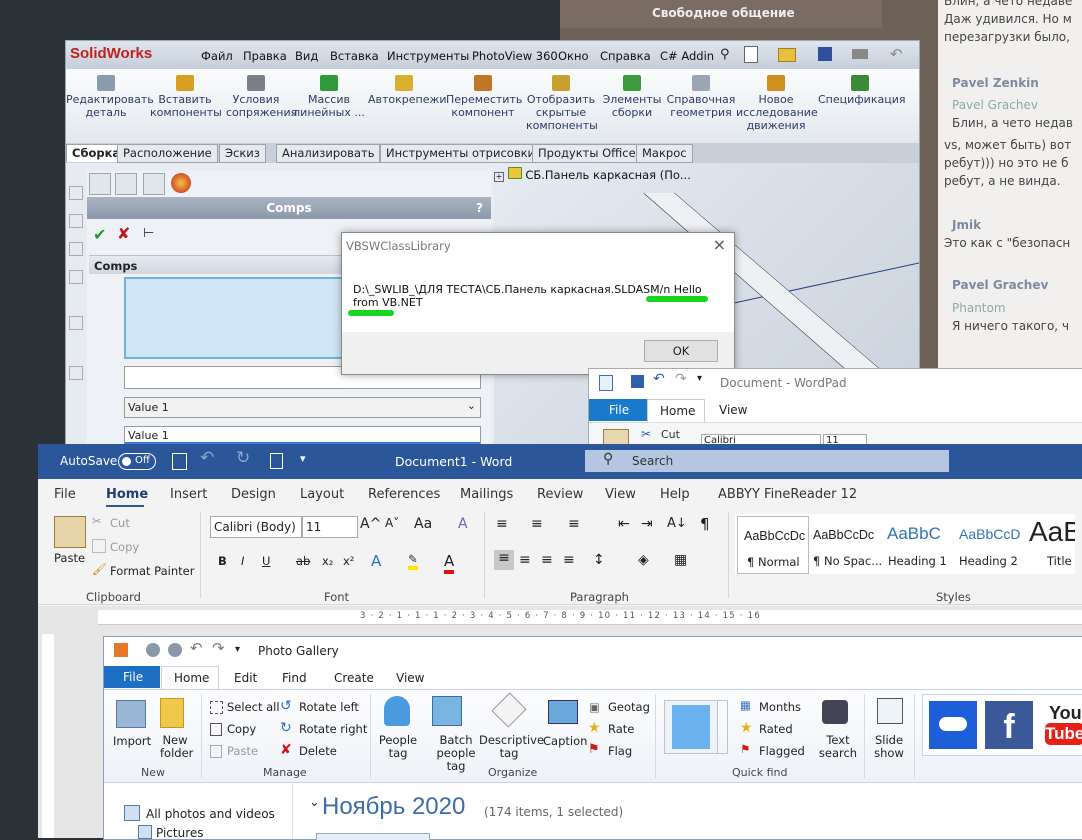 Image resolution: width=1082 pixels, height=840 pixels. Describe the element at coordinates (261, 97) in the screenshot. I see `ribbon-button: Условия сопряжения` at that location.